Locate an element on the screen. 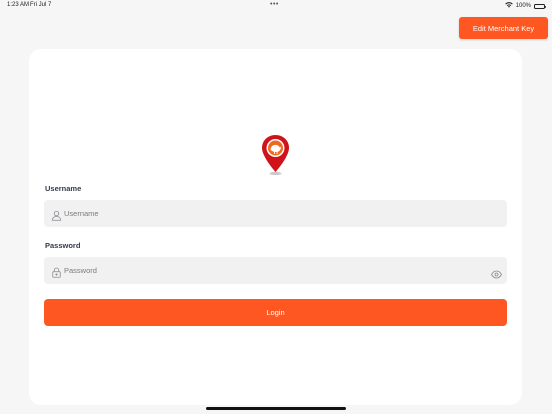  username-input is located at coordinates (274, 213).